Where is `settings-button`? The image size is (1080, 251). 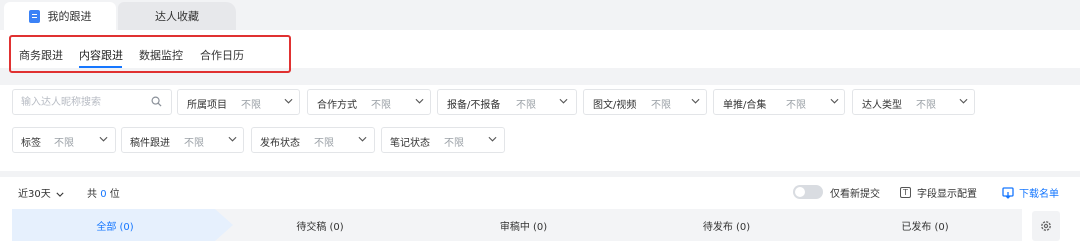 settings-button is located at coordinates (1046, 226).